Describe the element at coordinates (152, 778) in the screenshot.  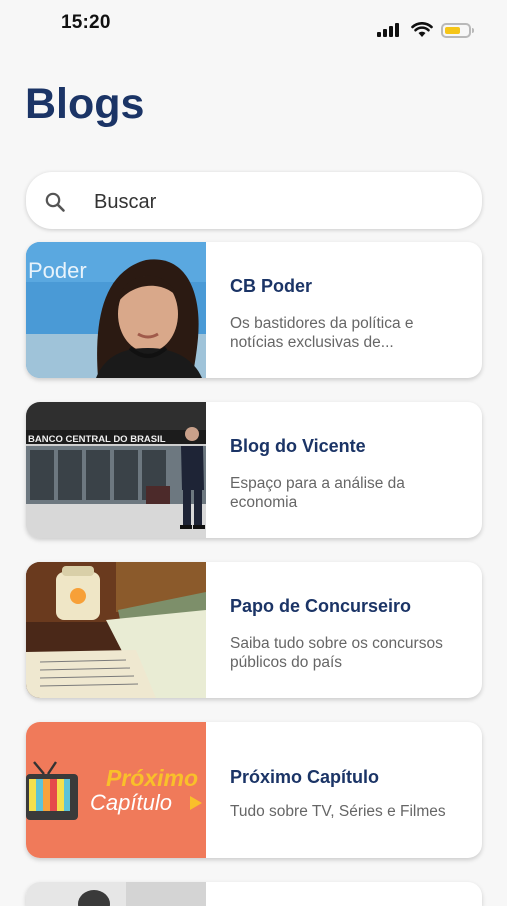
I see `thumb-text-proximo: Próximo` at that location.